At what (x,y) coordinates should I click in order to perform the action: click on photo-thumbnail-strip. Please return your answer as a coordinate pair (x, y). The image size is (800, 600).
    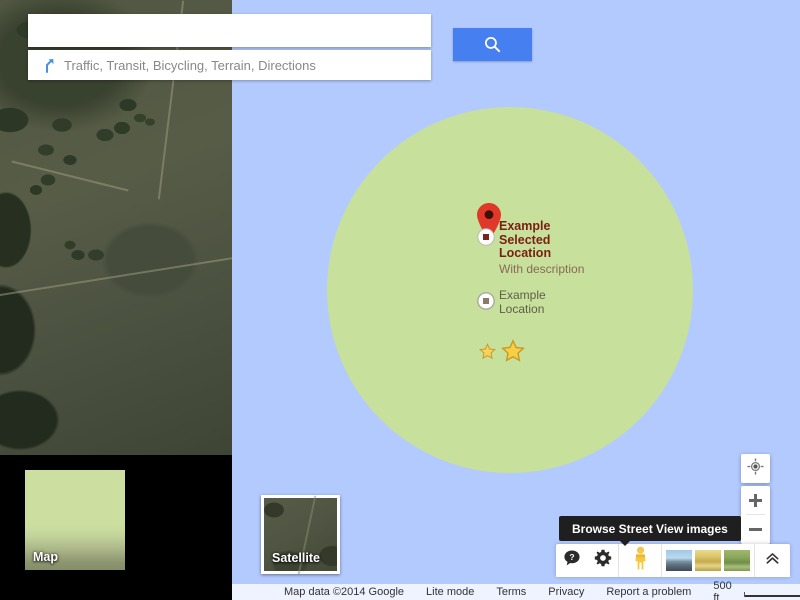
    Looking at the image, I should click on (708, 560).